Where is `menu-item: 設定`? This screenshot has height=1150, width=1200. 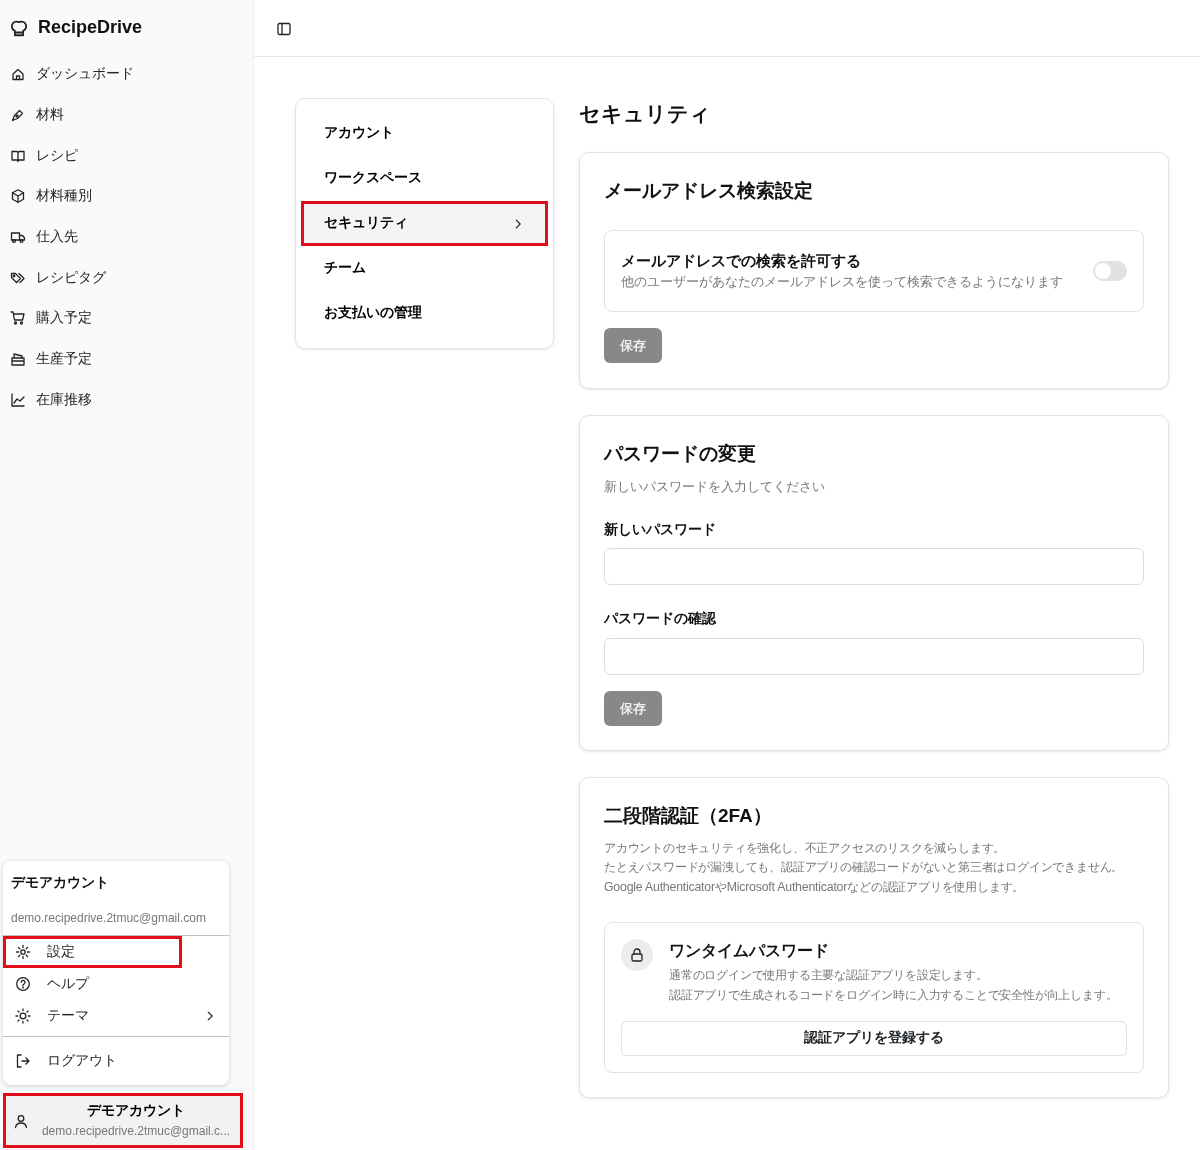
menu-item: 設定 is located at coordinates (92, 952).